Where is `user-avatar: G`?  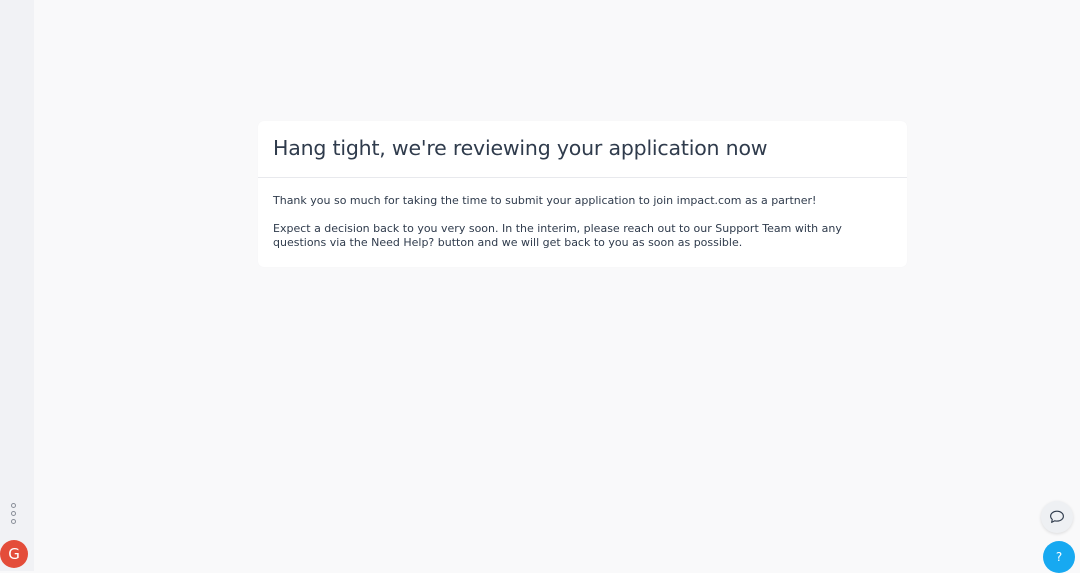 user-avatar: G is located at coordinates (14, 554).